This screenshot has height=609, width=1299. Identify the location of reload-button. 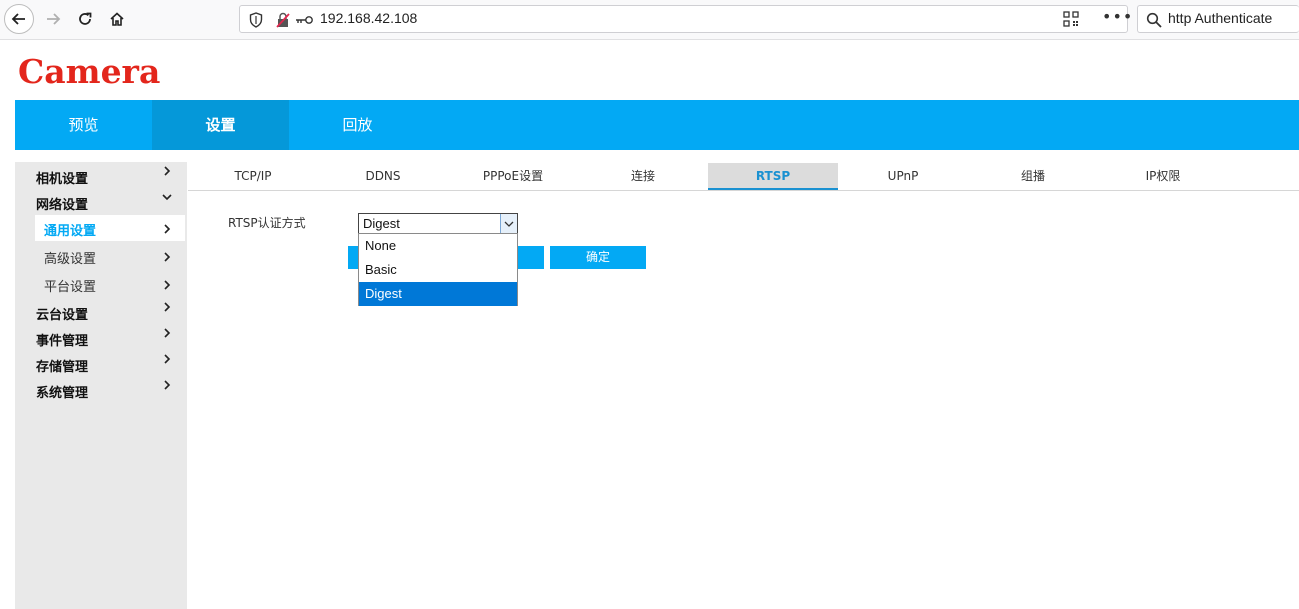
(85, 19).